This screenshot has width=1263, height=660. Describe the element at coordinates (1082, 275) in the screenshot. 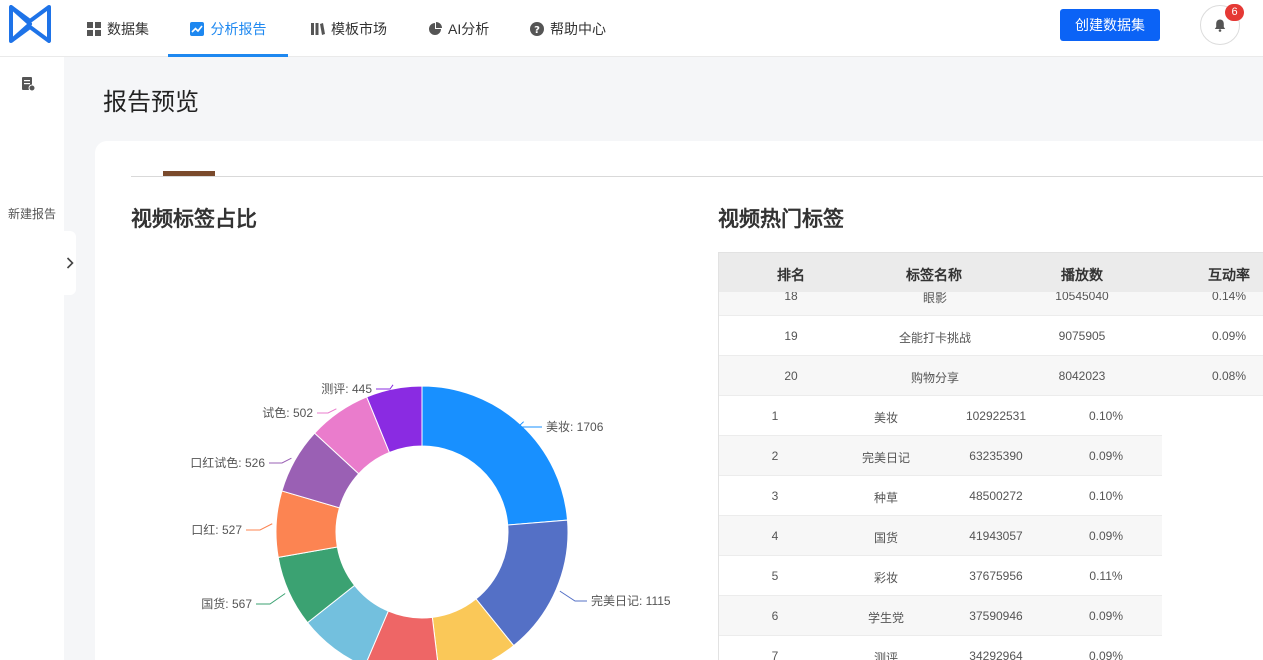

I see `table-header-cell: 播放数` at that location.